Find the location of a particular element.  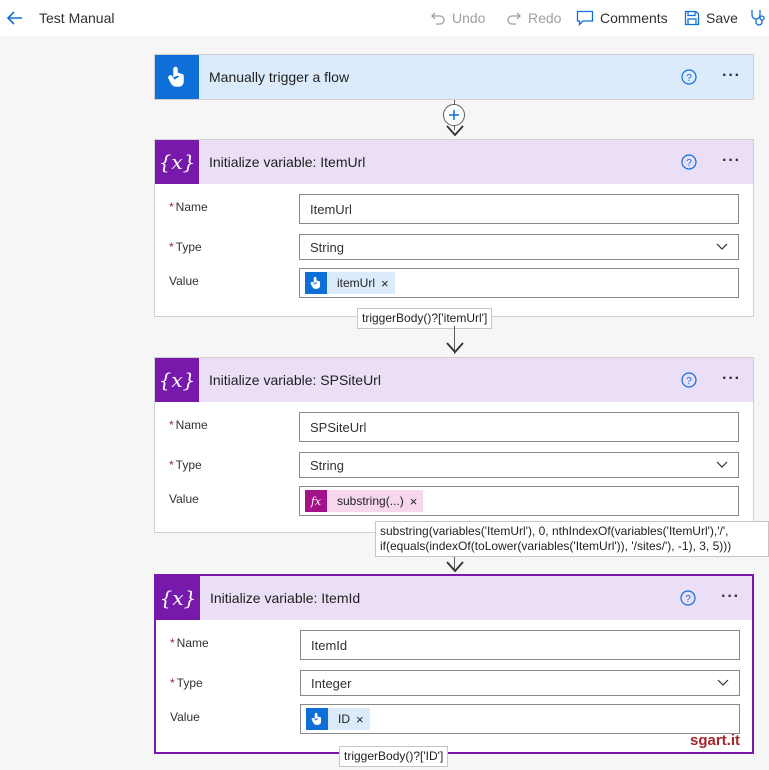

name-input: ItemId is located at coordinates (520, 645).